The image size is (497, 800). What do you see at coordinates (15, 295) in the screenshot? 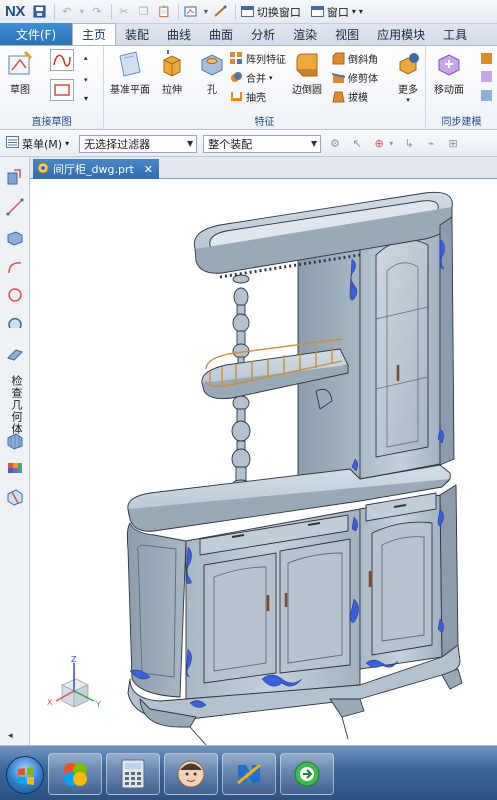
I see `circle-icon` at bounding box center [15, 295].